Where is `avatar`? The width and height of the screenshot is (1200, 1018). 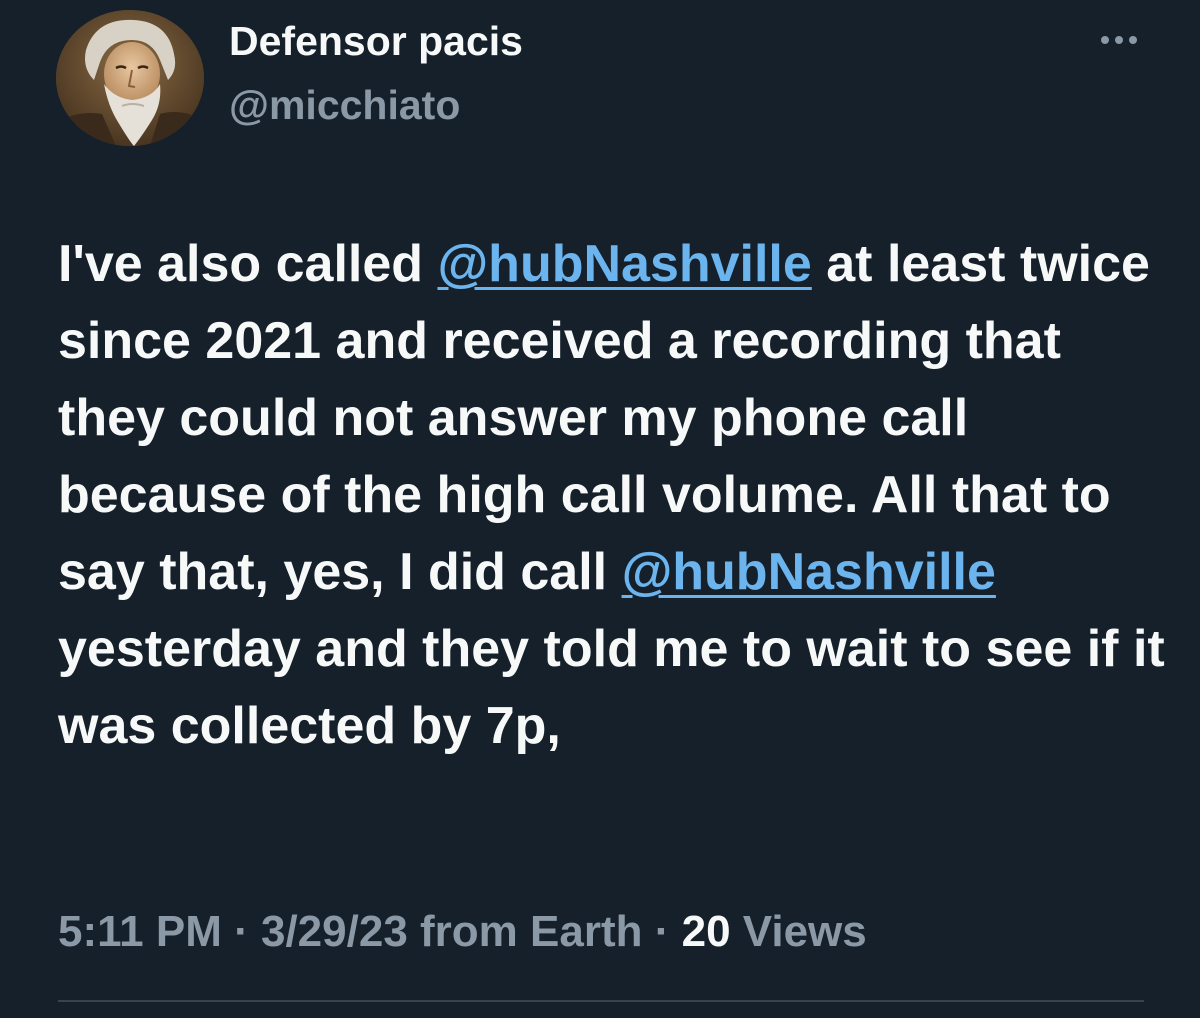
avatar is located at coordinates (130, 78).